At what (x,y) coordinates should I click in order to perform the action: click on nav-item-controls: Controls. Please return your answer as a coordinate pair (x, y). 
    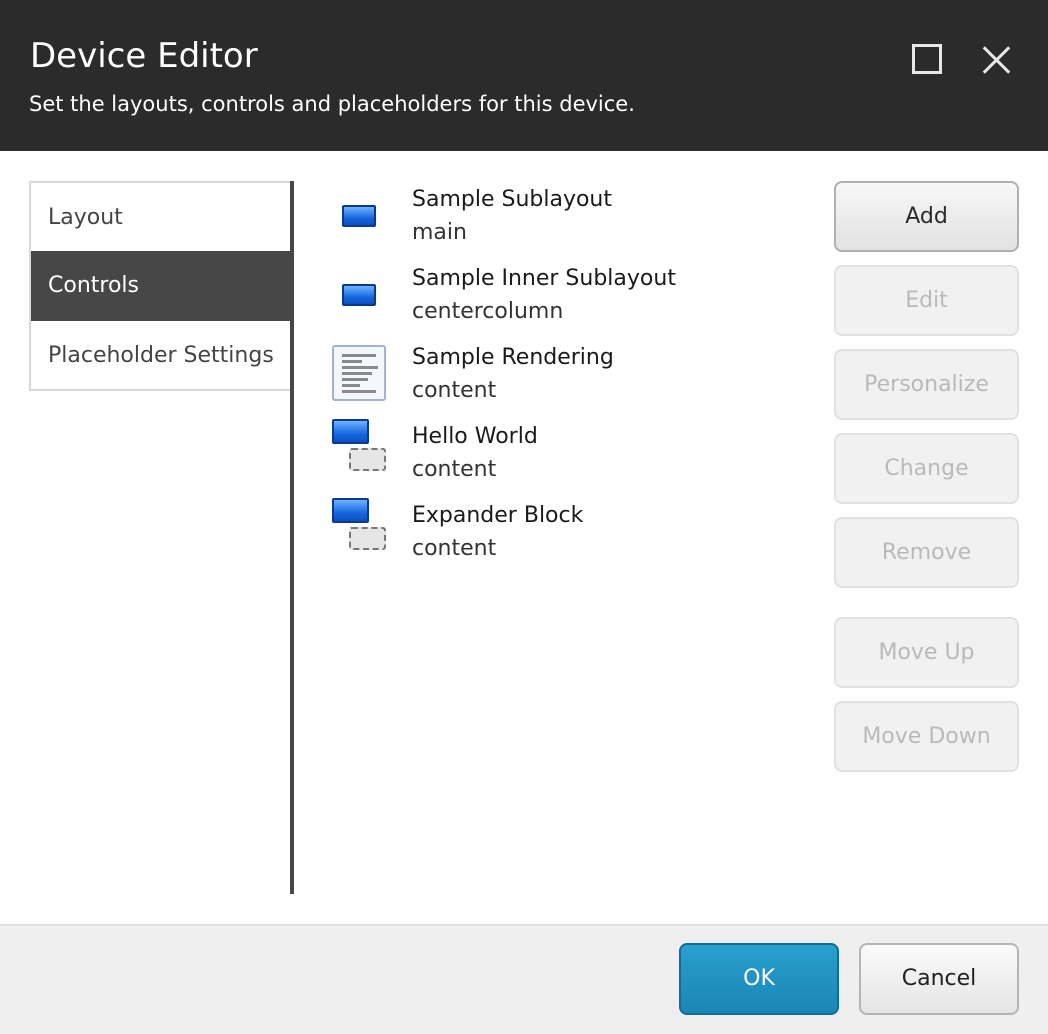
    Looking at the image, I should click on (162, 286).